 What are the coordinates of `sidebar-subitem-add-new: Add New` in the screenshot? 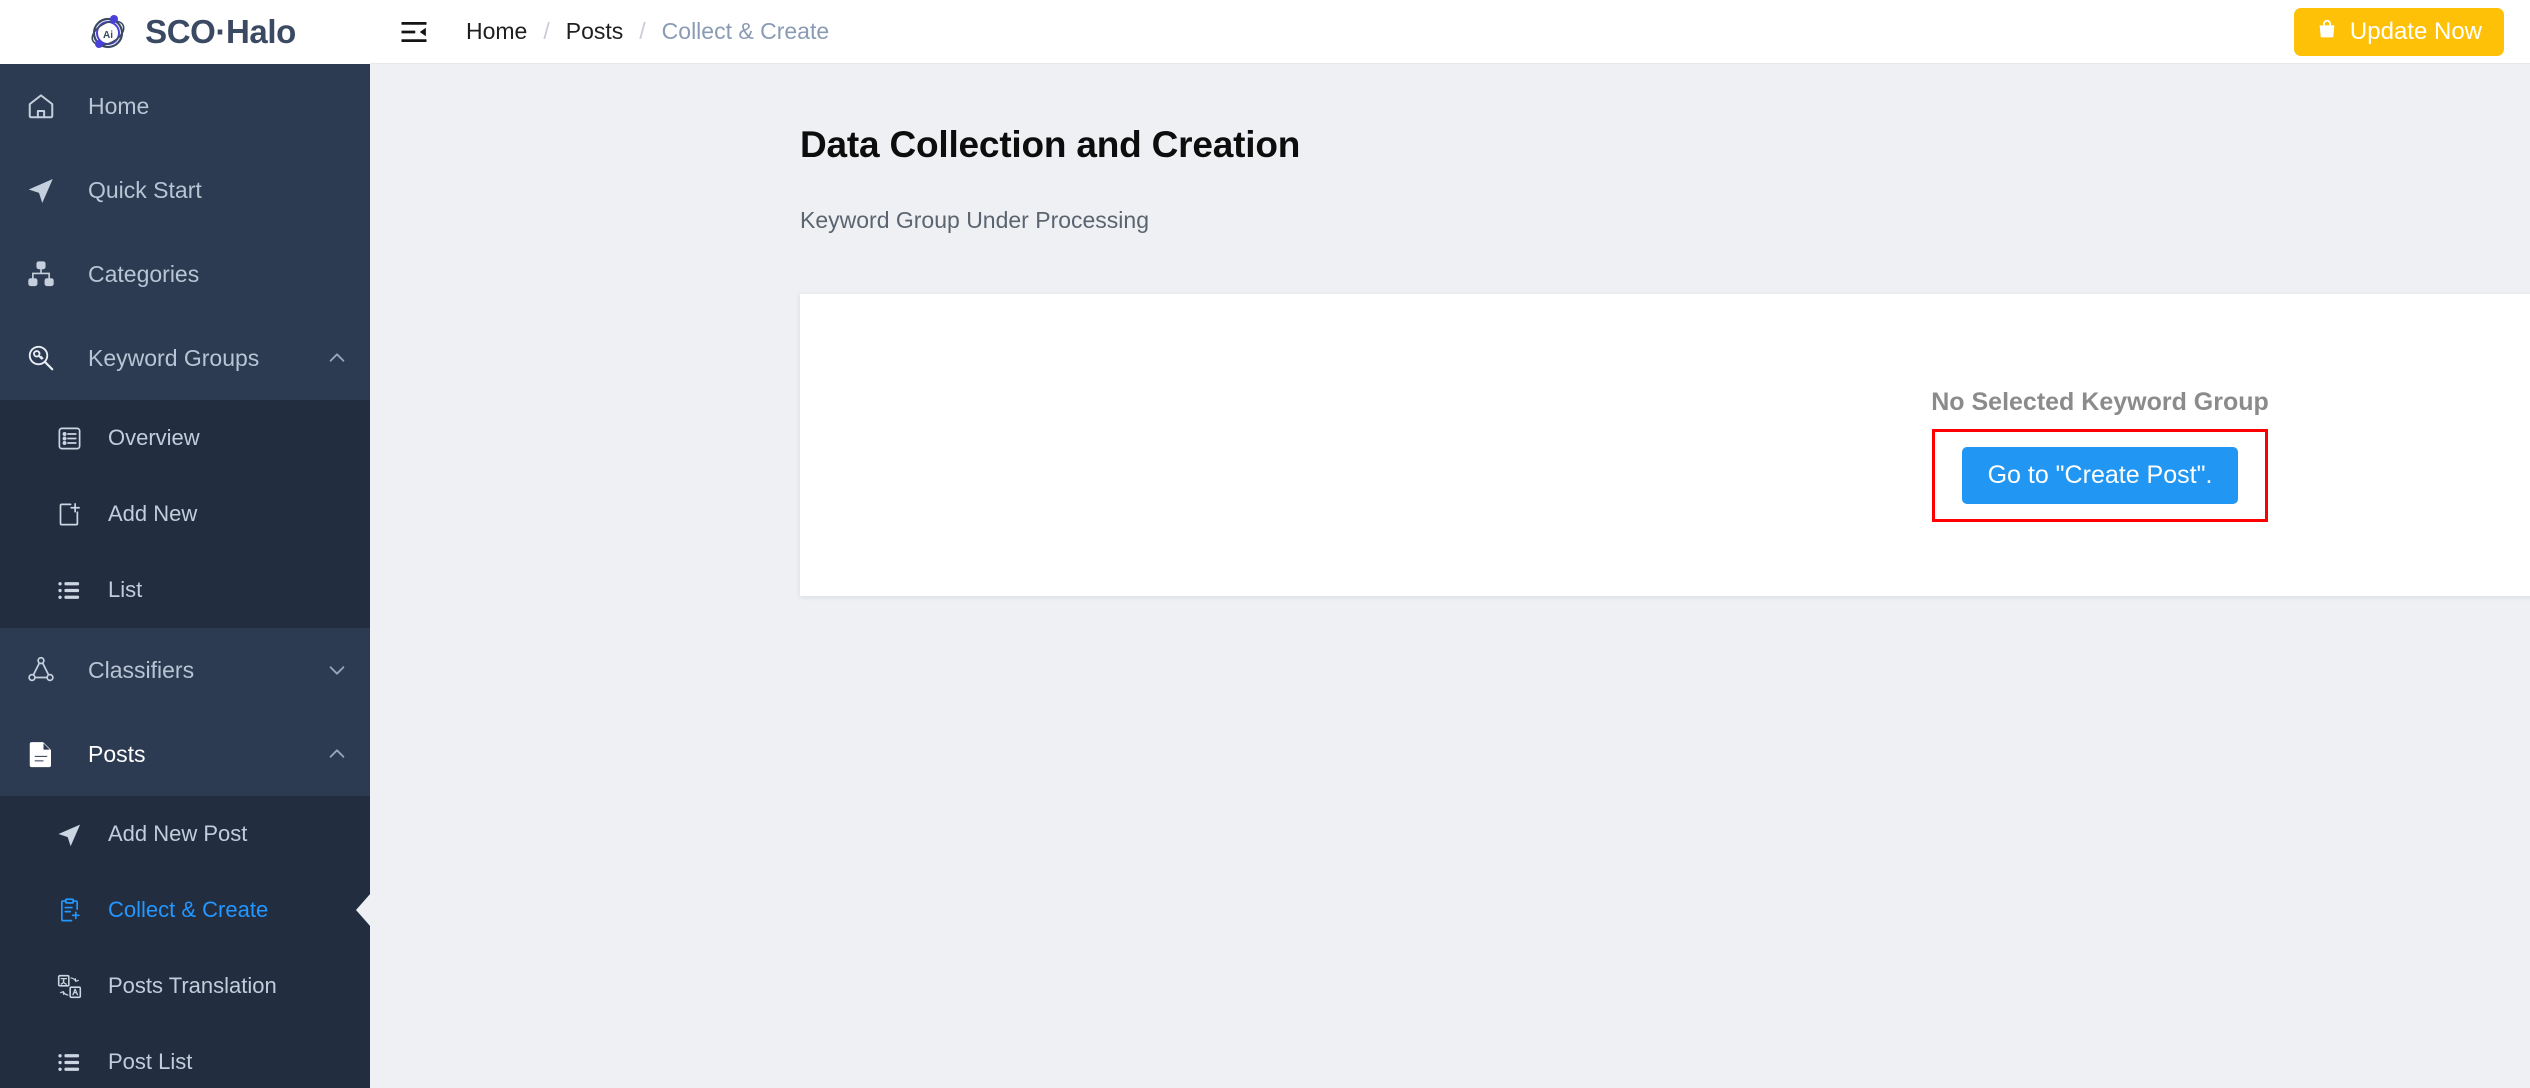 It's located at (185, 514).